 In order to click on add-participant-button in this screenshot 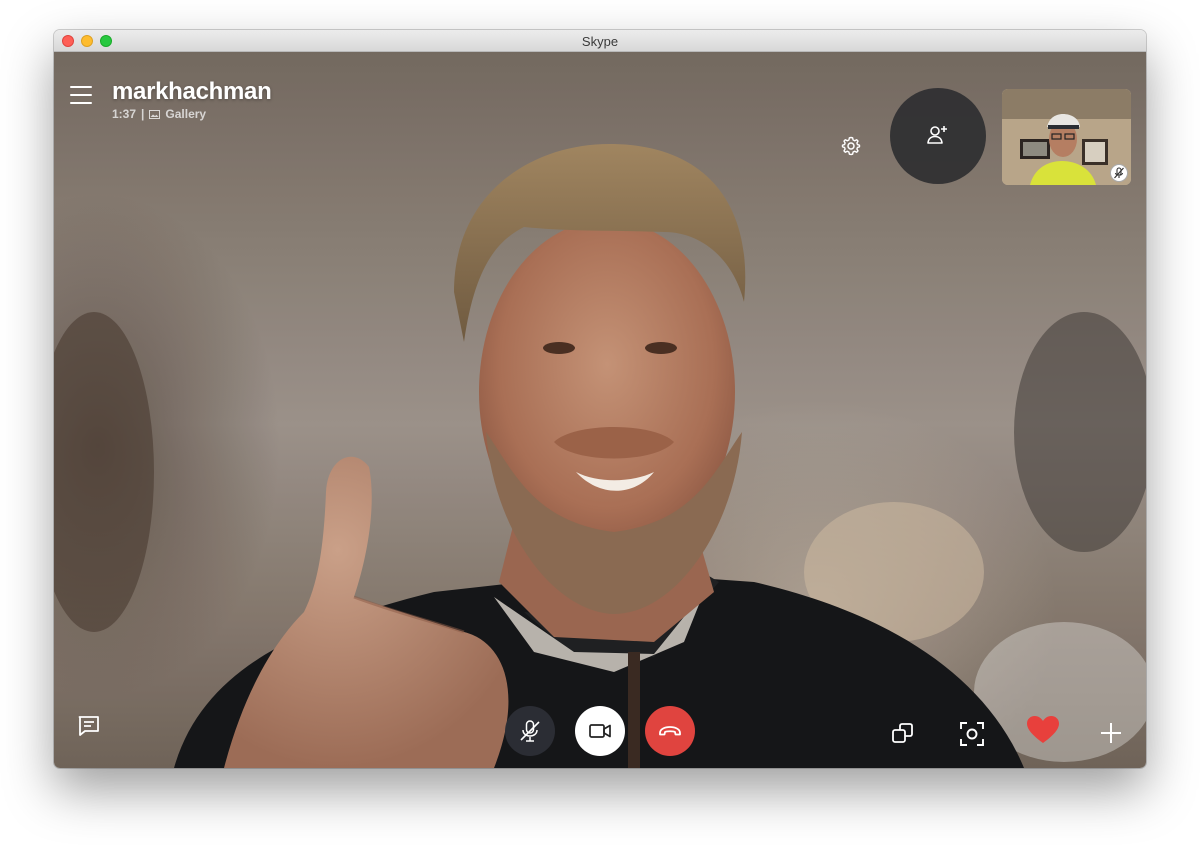, I will do `click(938, 136)`.